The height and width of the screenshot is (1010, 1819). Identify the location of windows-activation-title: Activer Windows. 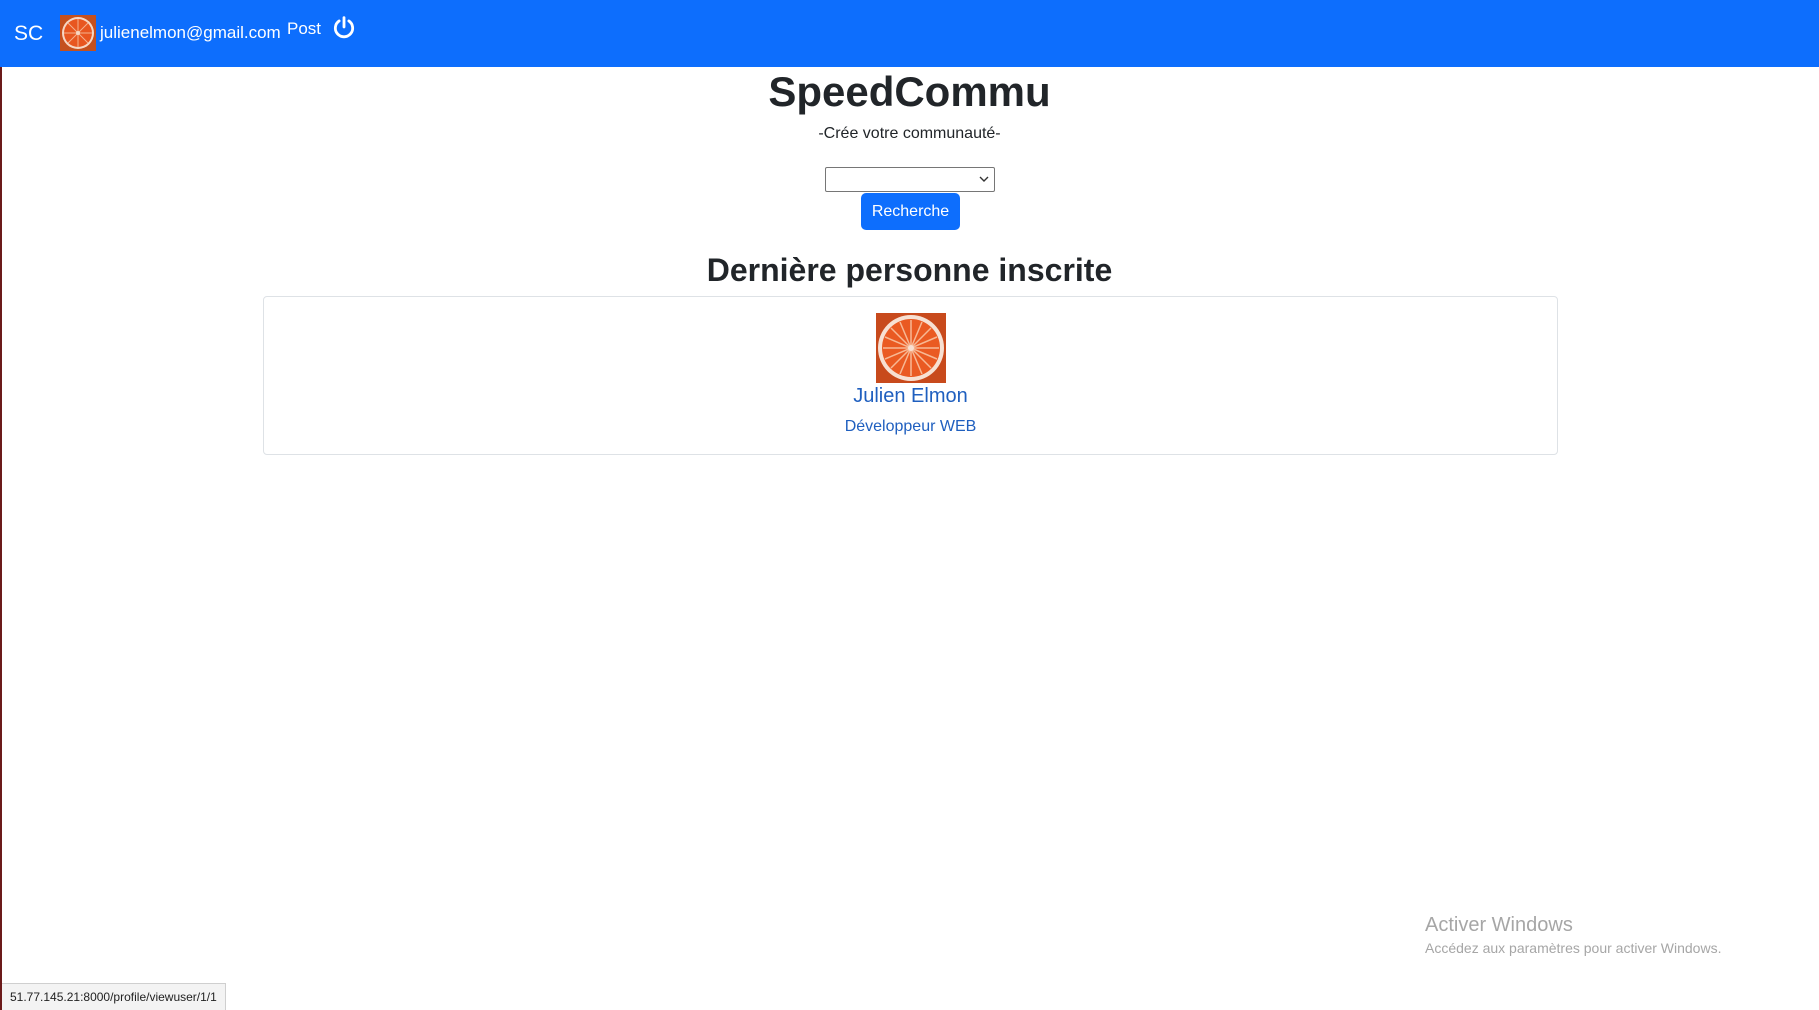
(1499, 925).